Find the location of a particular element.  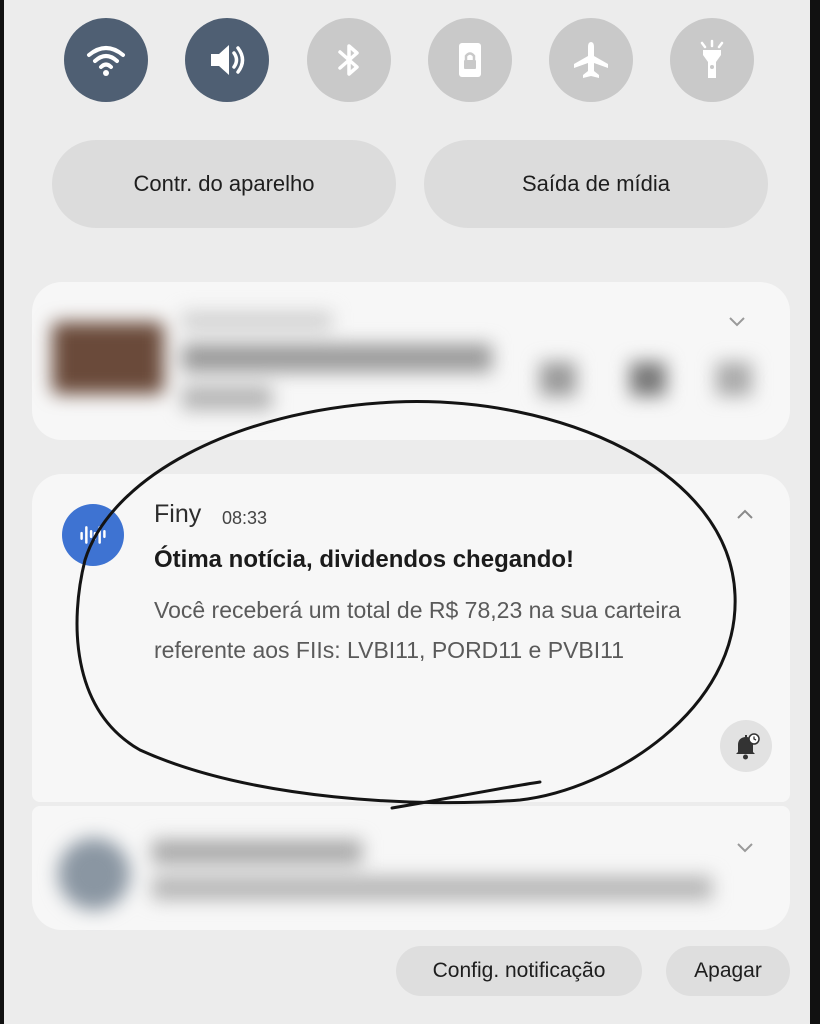

airplane-icon is located at coordinates (591, 60).